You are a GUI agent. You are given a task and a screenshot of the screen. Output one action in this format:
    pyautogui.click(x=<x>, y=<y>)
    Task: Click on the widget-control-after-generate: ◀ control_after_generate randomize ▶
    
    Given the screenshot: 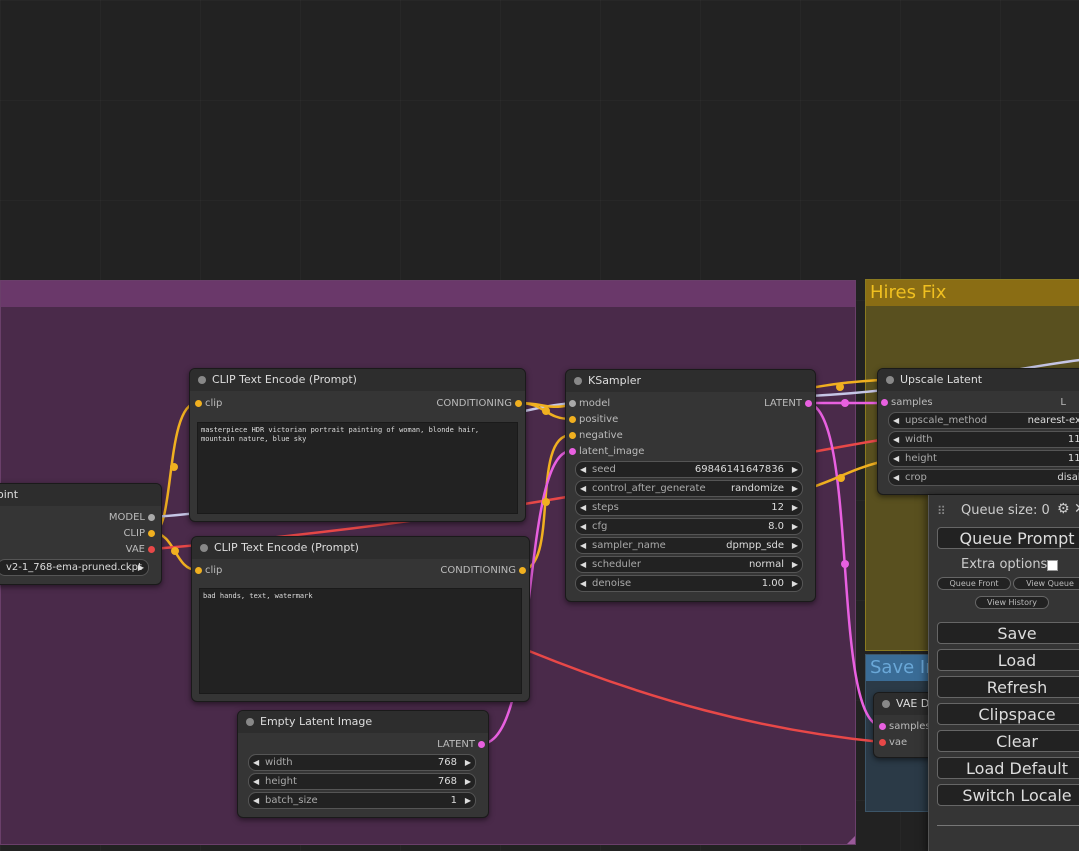 What is the action you would take?
    pyautogui.click(x=689, y=488)
    